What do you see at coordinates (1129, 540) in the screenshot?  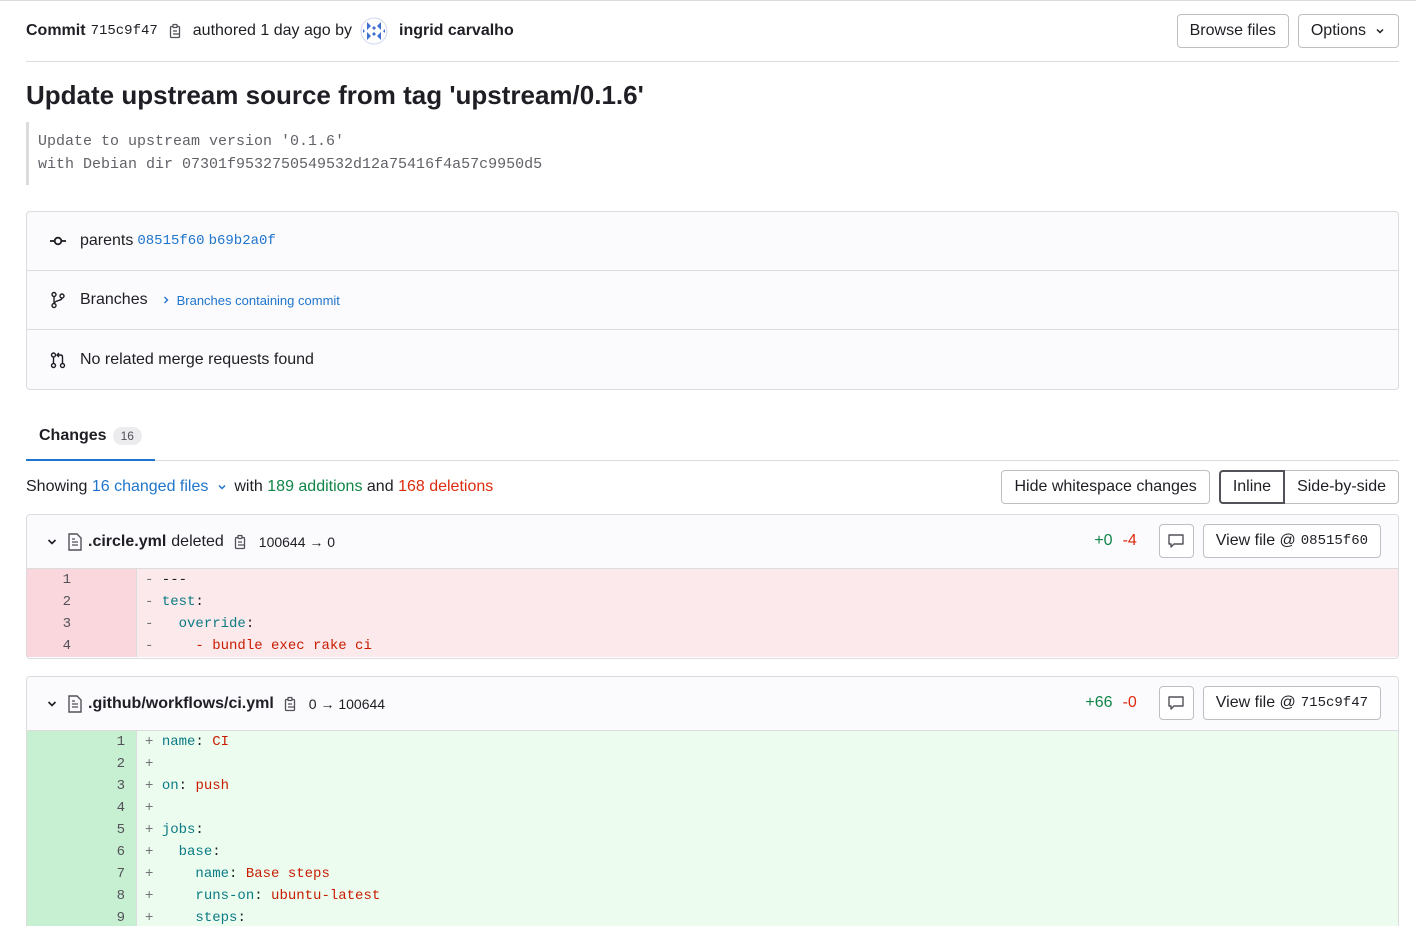 I see `lines-removed: -4` at bounding box center [1129, 540].